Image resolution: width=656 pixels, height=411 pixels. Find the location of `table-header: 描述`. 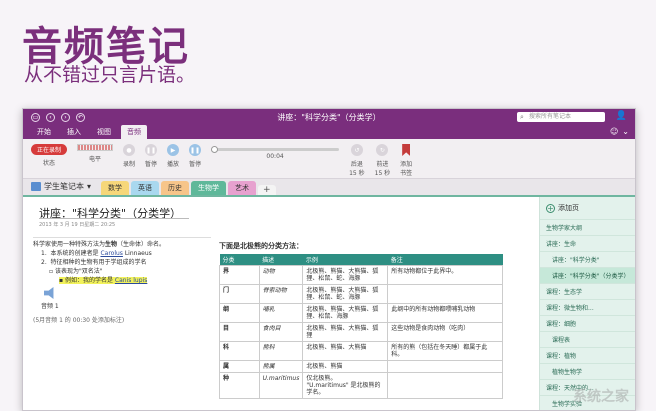

table-header: 描述 is located at coordinates (281, 260).